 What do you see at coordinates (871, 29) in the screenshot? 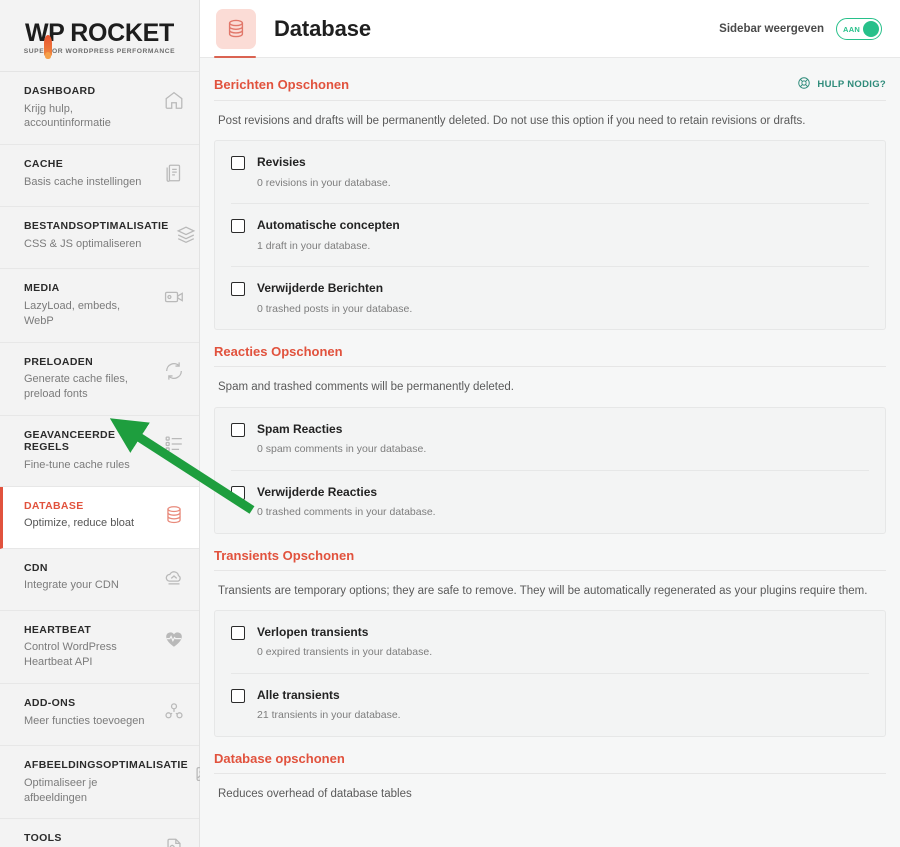
I see `toggle-knob` at bounding box center [871, 29].